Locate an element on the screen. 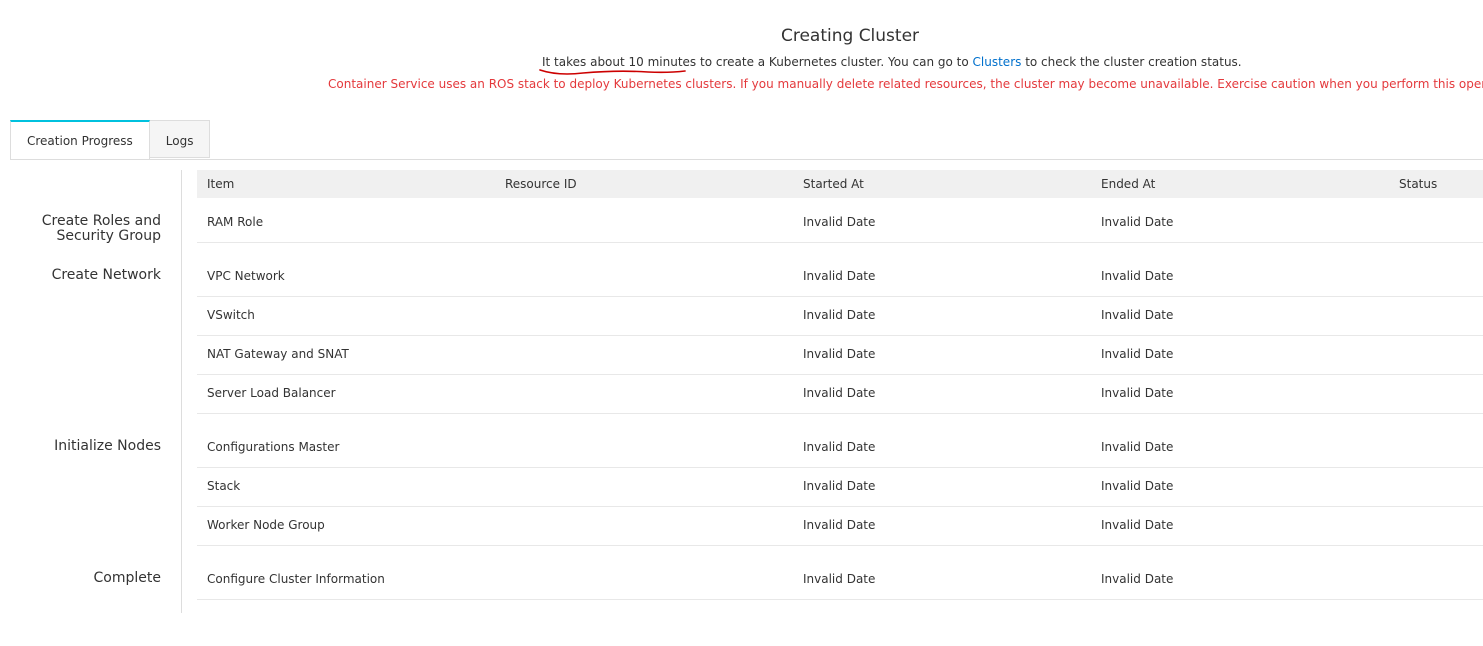  stage-divider is located at coordinates (181, 391).